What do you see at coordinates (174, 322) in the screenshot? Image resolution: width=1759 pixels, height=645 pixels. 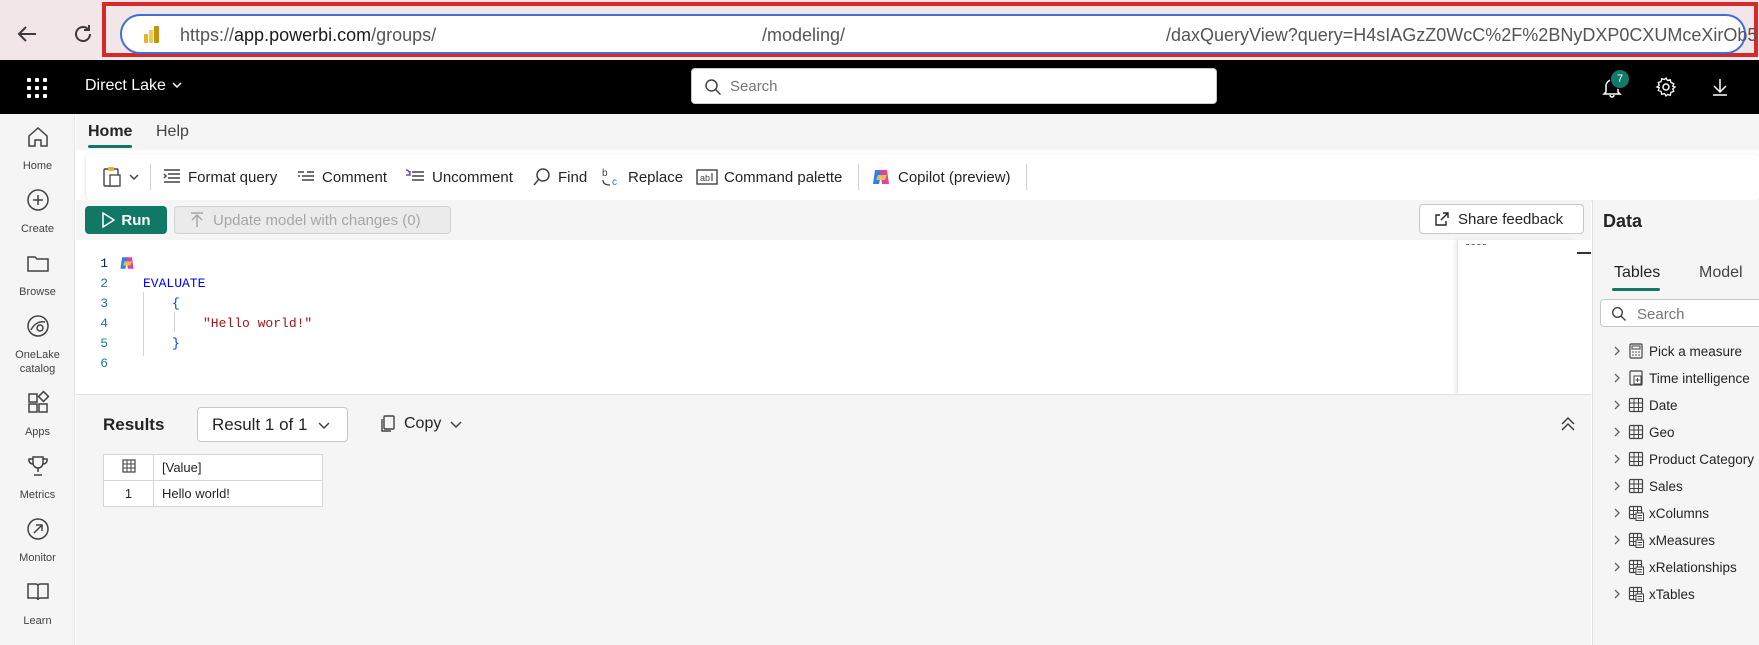 I see `indent-guide` at bounding box center [174, 322].